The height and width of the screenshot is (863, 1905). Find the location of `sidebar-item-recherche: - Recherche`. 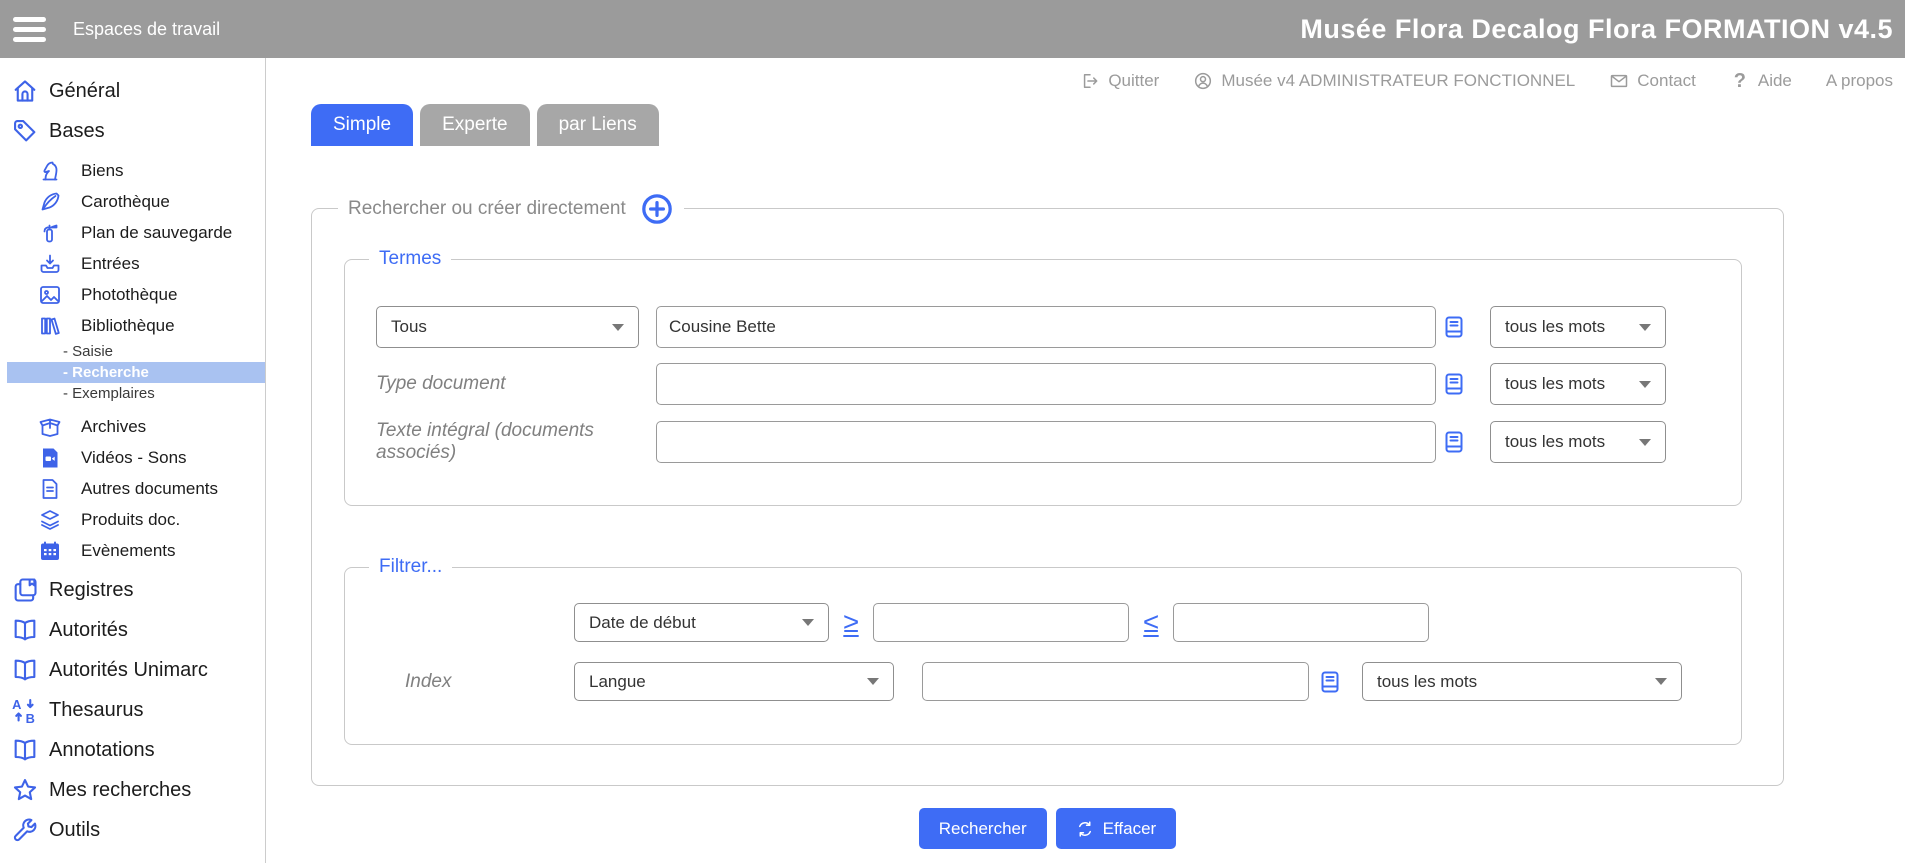

sidebar-item-recherche: - Recherche is located at coordinates (136, 372).